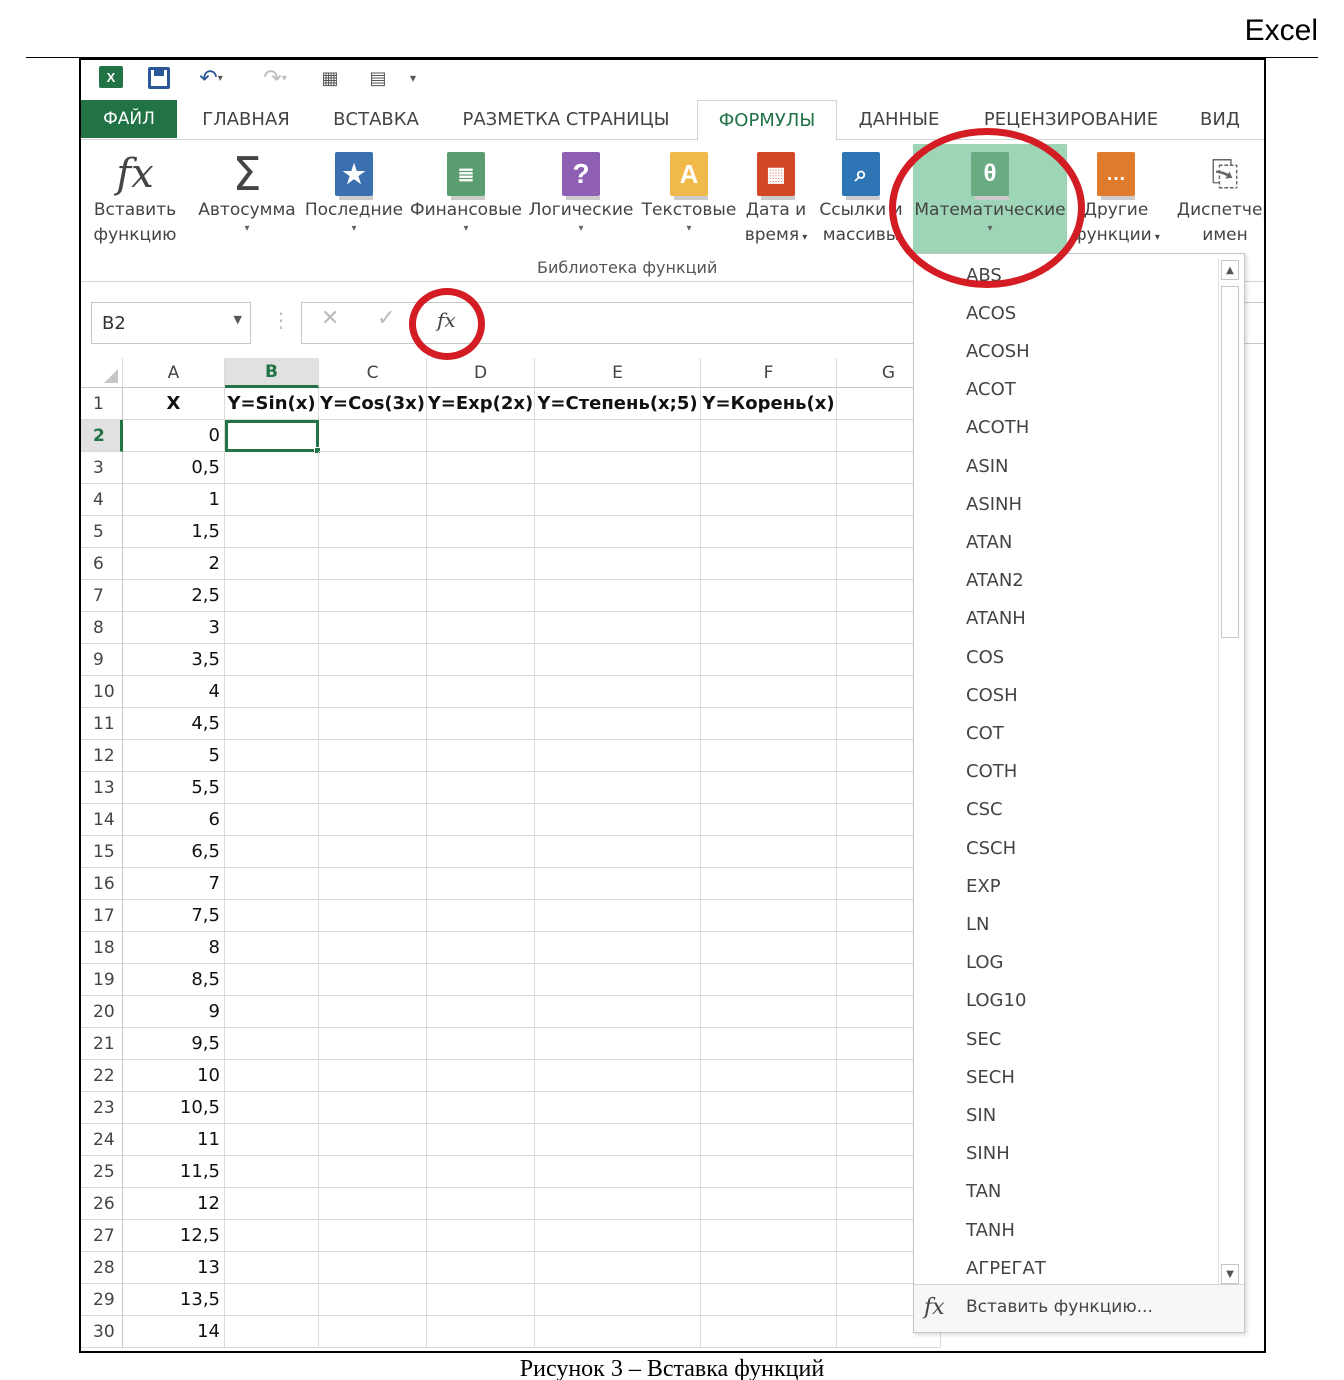  Describe the element at coordinates (174, 436) in the screenshot. I see `x-value-cell: 0` at that location.